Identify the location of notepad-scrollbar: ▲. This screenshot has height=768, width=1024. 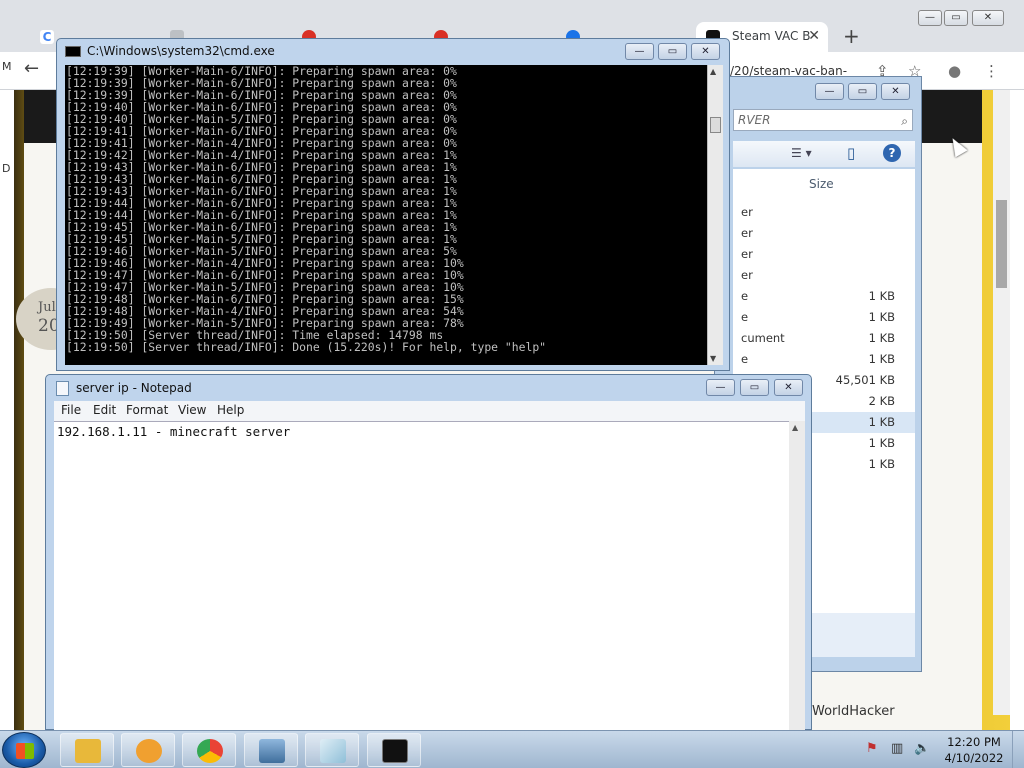
(797, 576).